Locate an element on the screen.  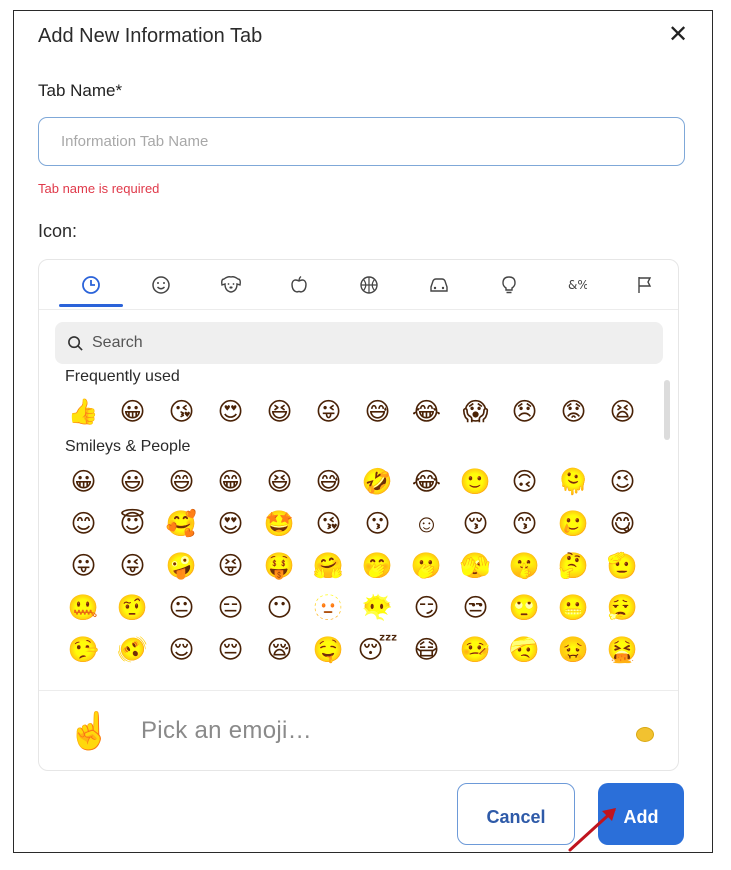
emoji-item: 🙂 is located at coordinates (475, 482).